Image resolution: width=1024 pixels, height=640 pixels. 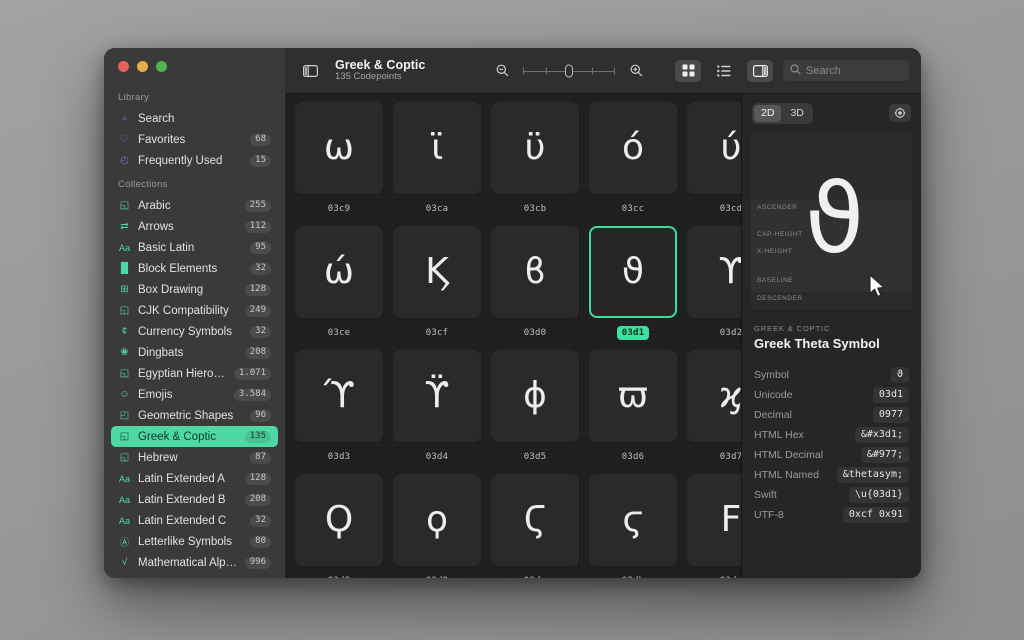 I want to click on zoom-slider-handle, so click(x=569, y=70).